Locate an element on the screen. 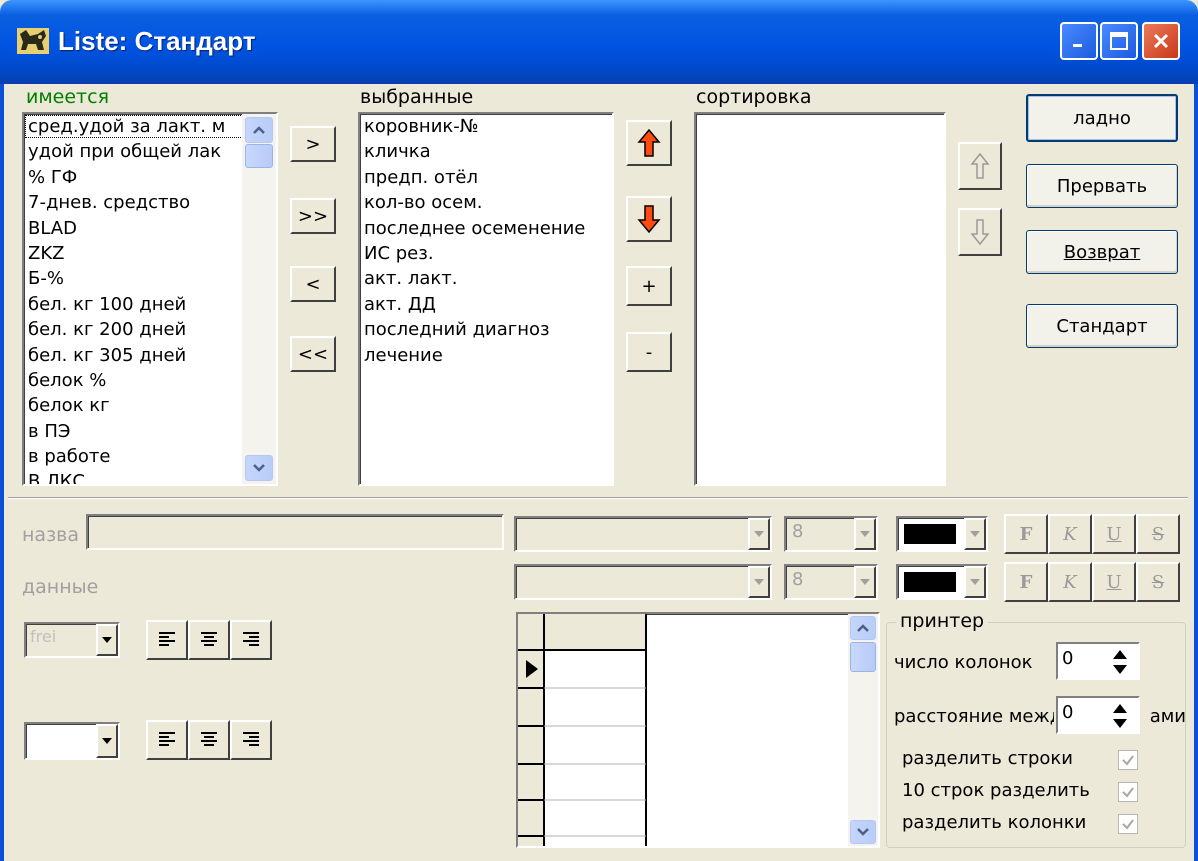  list-item: в работе is located at coordinates (135, 456).